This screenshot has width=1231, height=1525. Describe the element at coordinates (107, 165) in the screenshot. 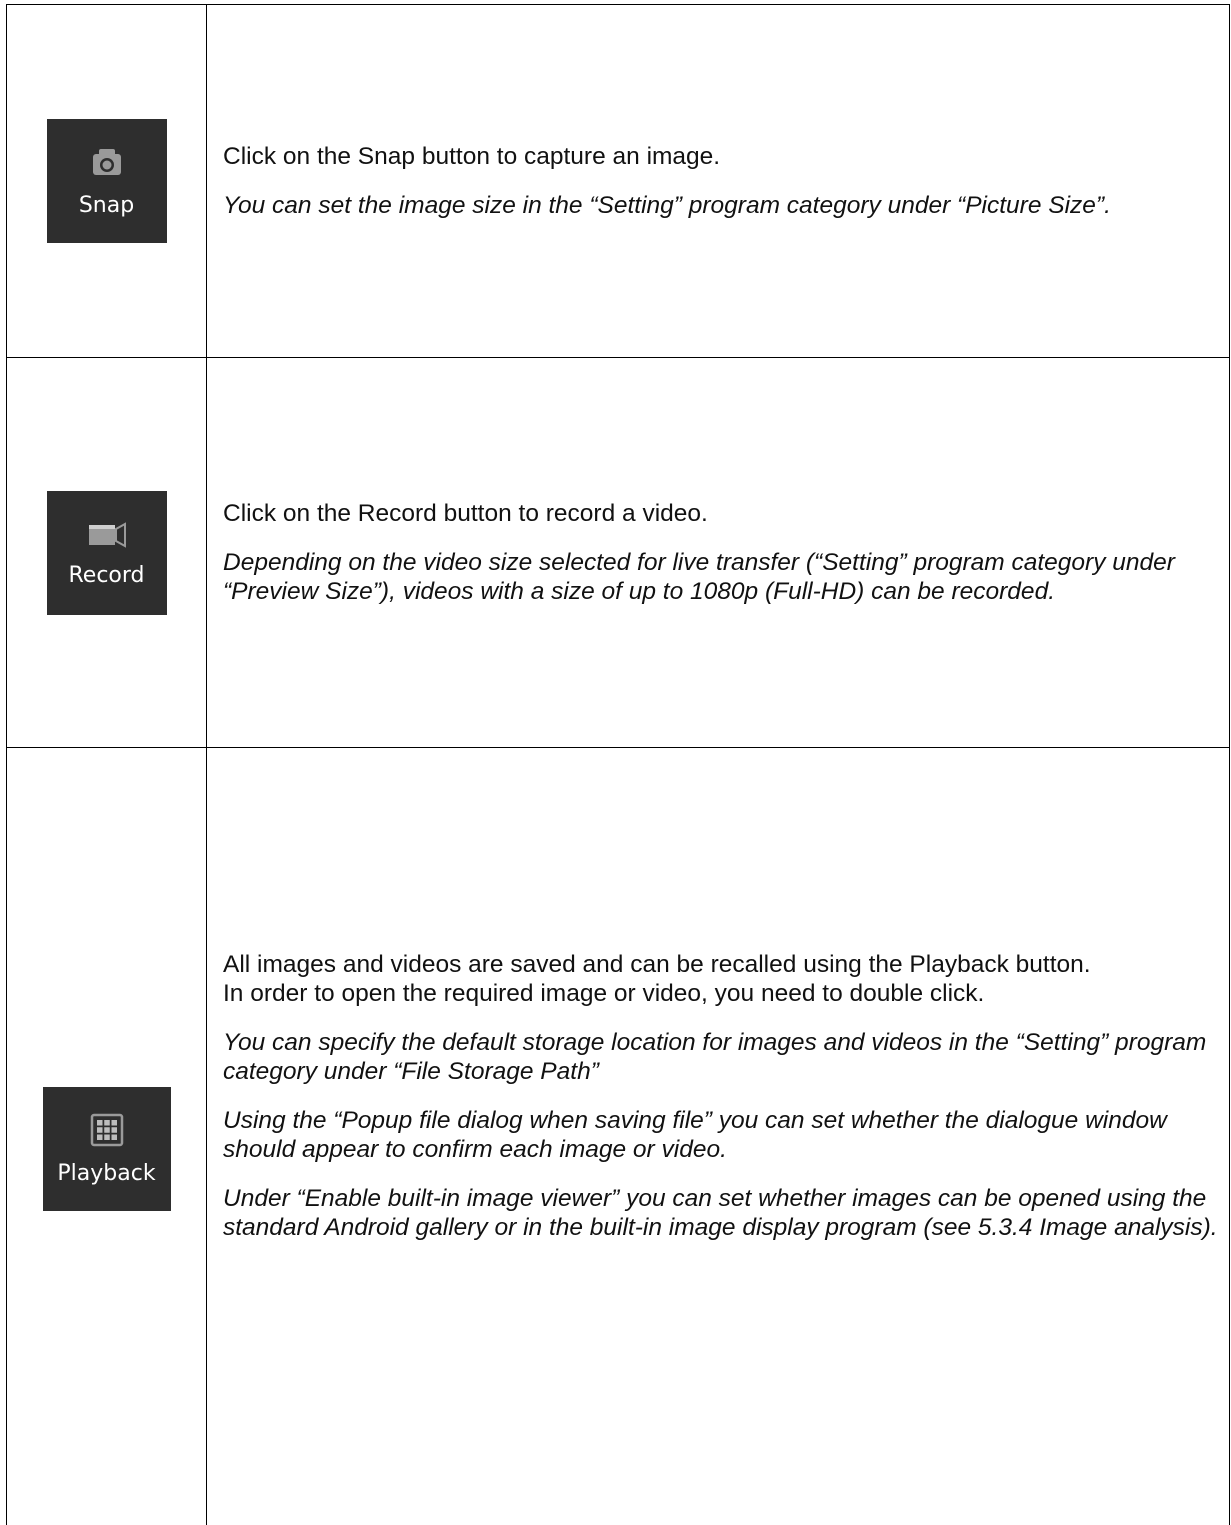

I see `camera-icon` at that location.